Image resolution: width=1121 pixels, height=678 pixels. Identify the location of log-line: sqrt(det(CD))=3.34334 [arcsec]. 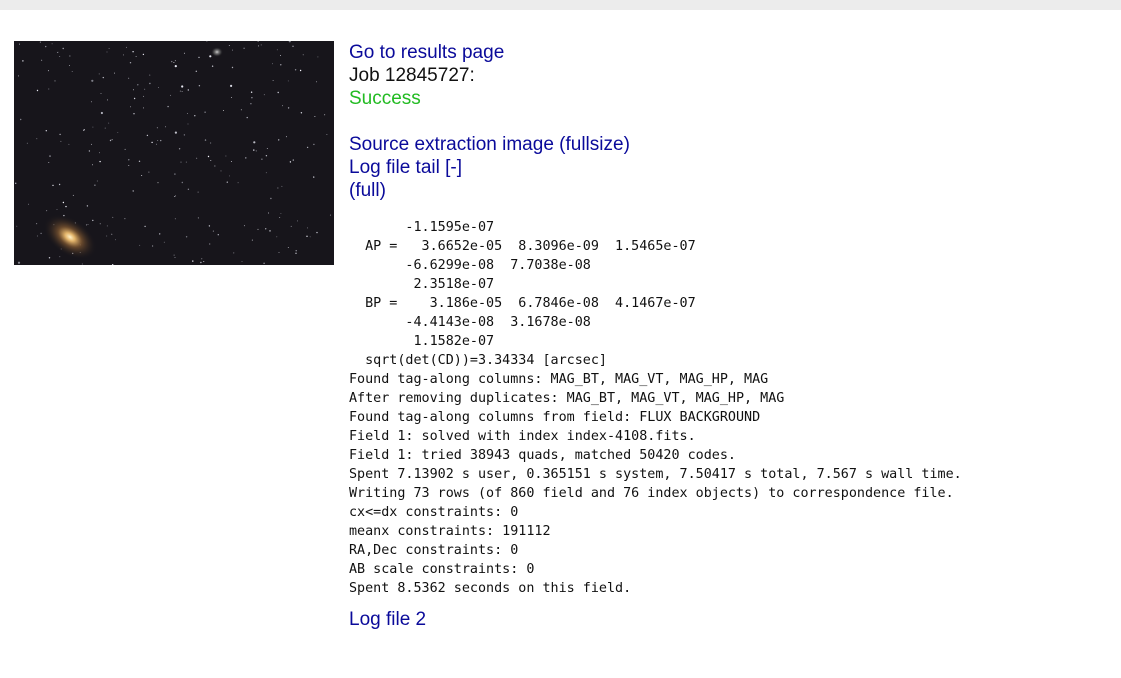
(478, 360).